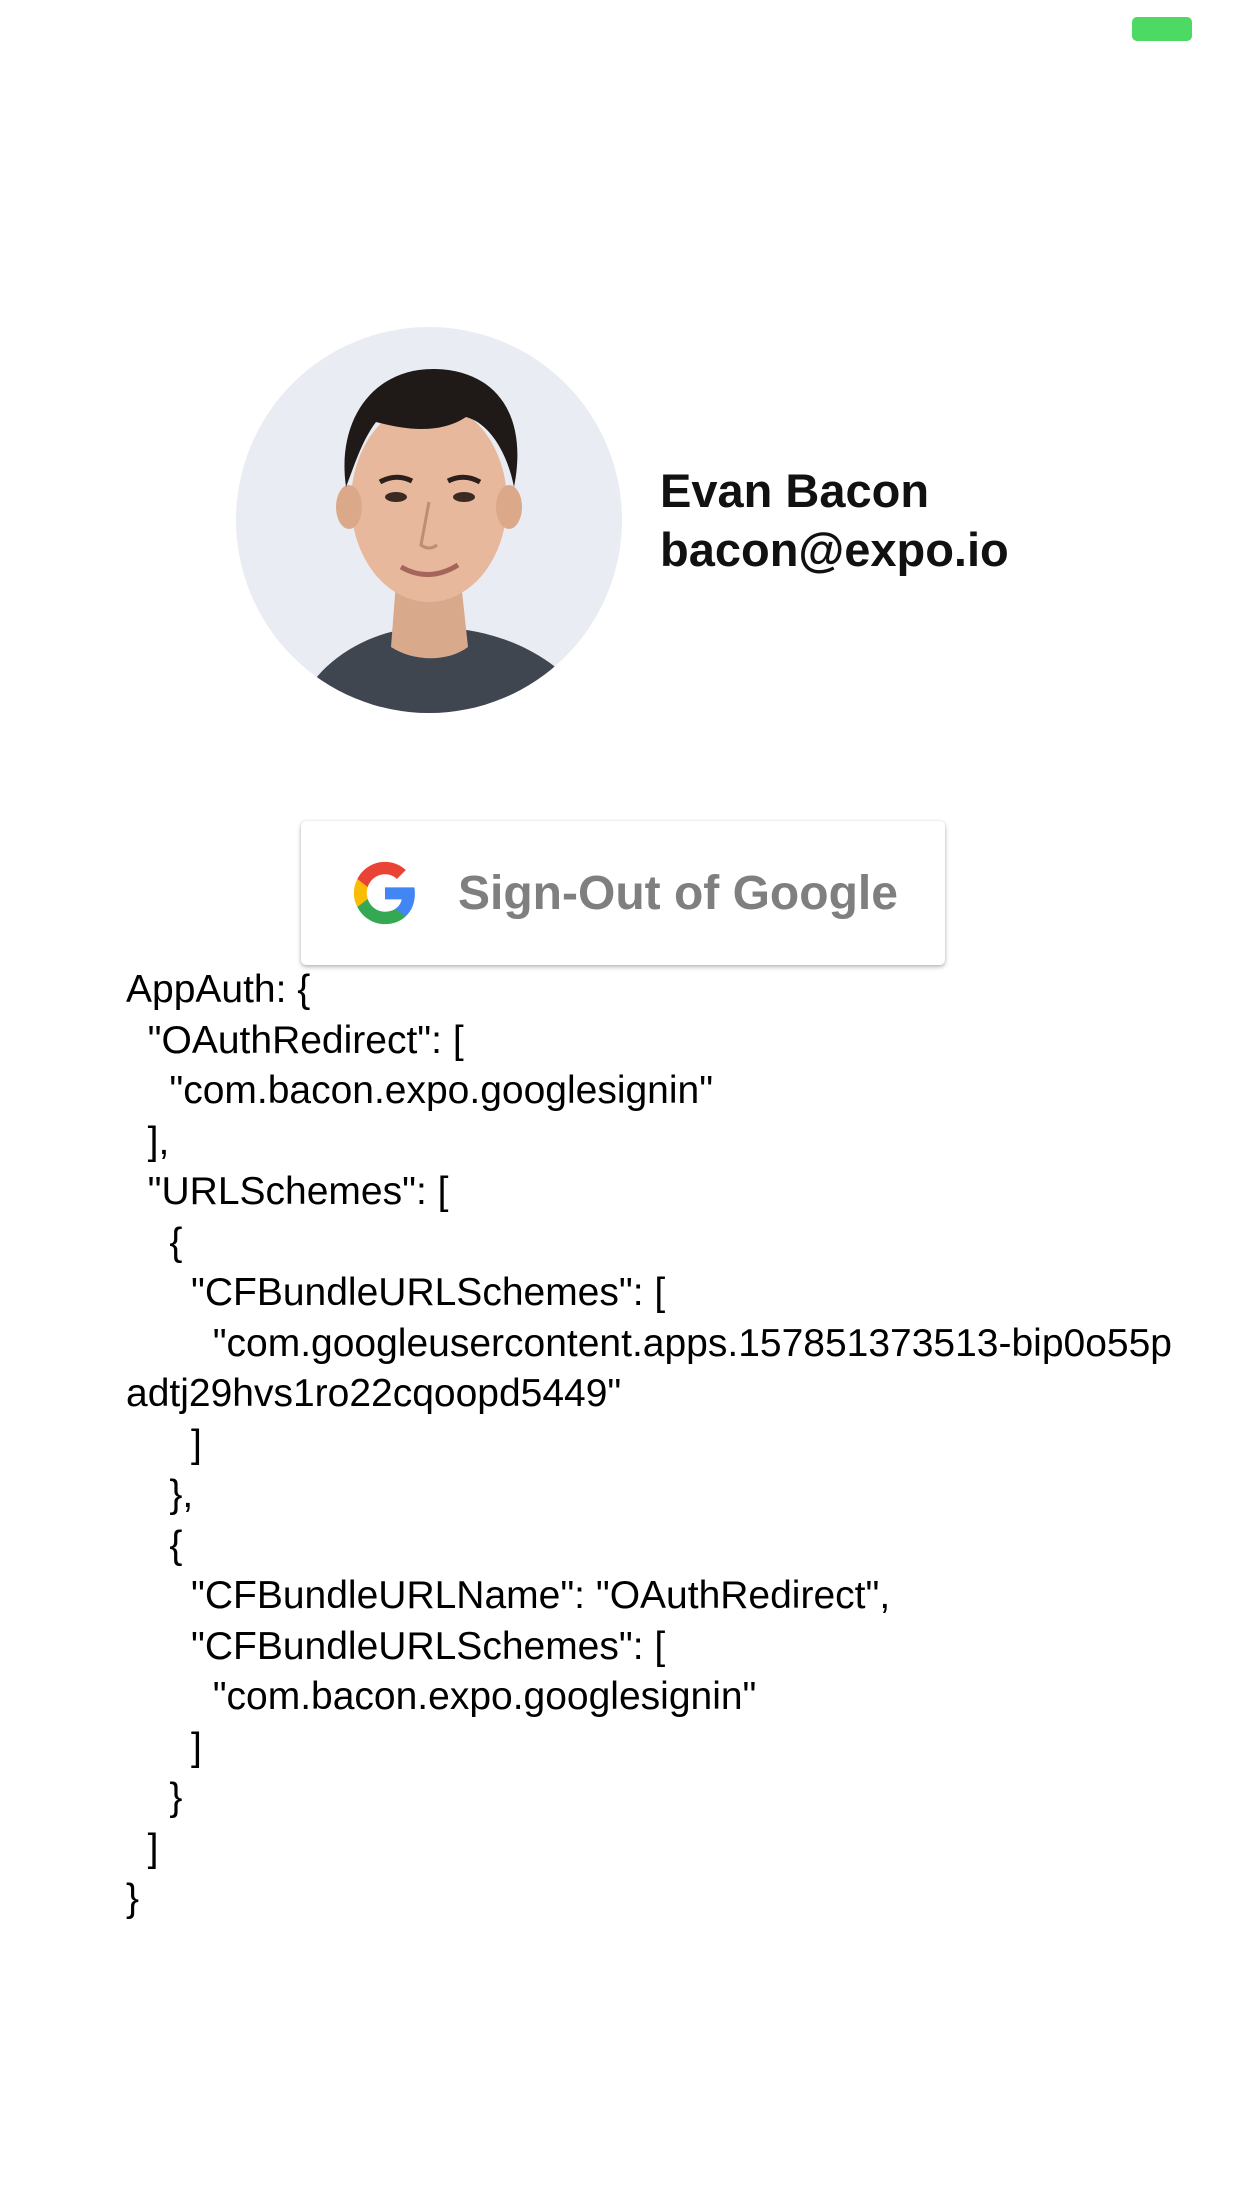 The image size is (1242, 2208). Describe the element at coordinates (1162, 29) in the screenshot. I see `battery-icon` at that location.